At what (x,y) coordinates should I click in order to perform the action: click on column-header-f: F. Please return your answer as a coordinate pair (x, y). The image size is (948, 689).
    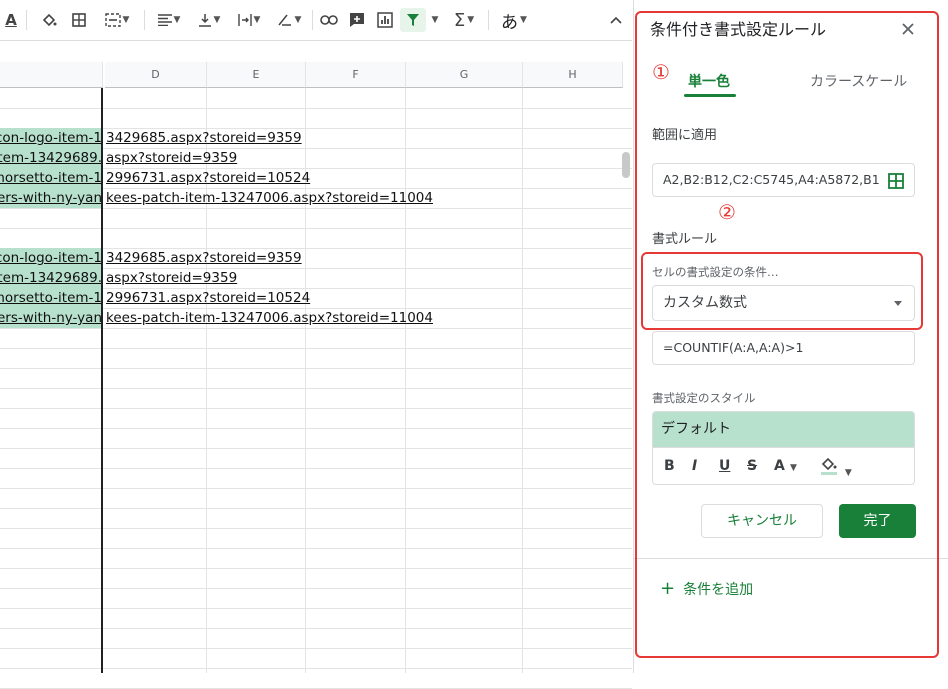
    Looking at the image, I should click on (356, 75).